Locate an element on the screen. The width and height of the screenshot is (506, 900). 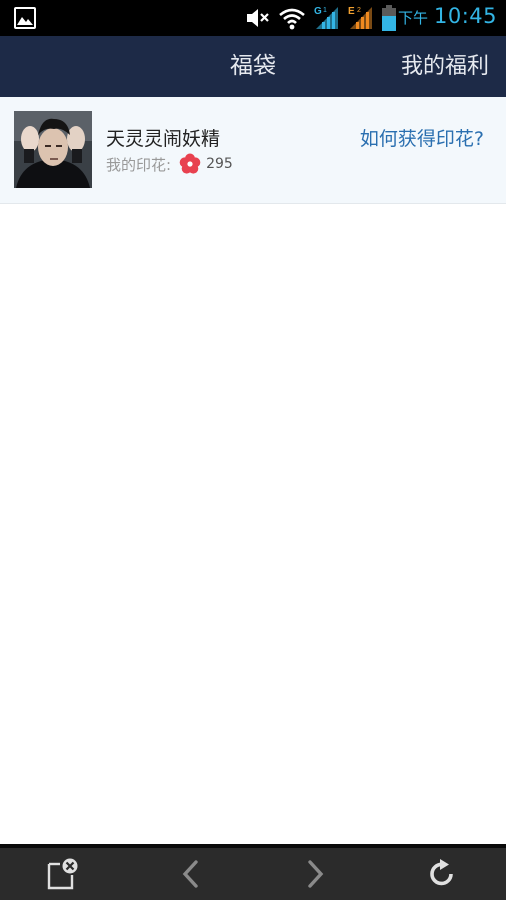
status-icons: G 1 E 2 is located at coordinates (321, 18).